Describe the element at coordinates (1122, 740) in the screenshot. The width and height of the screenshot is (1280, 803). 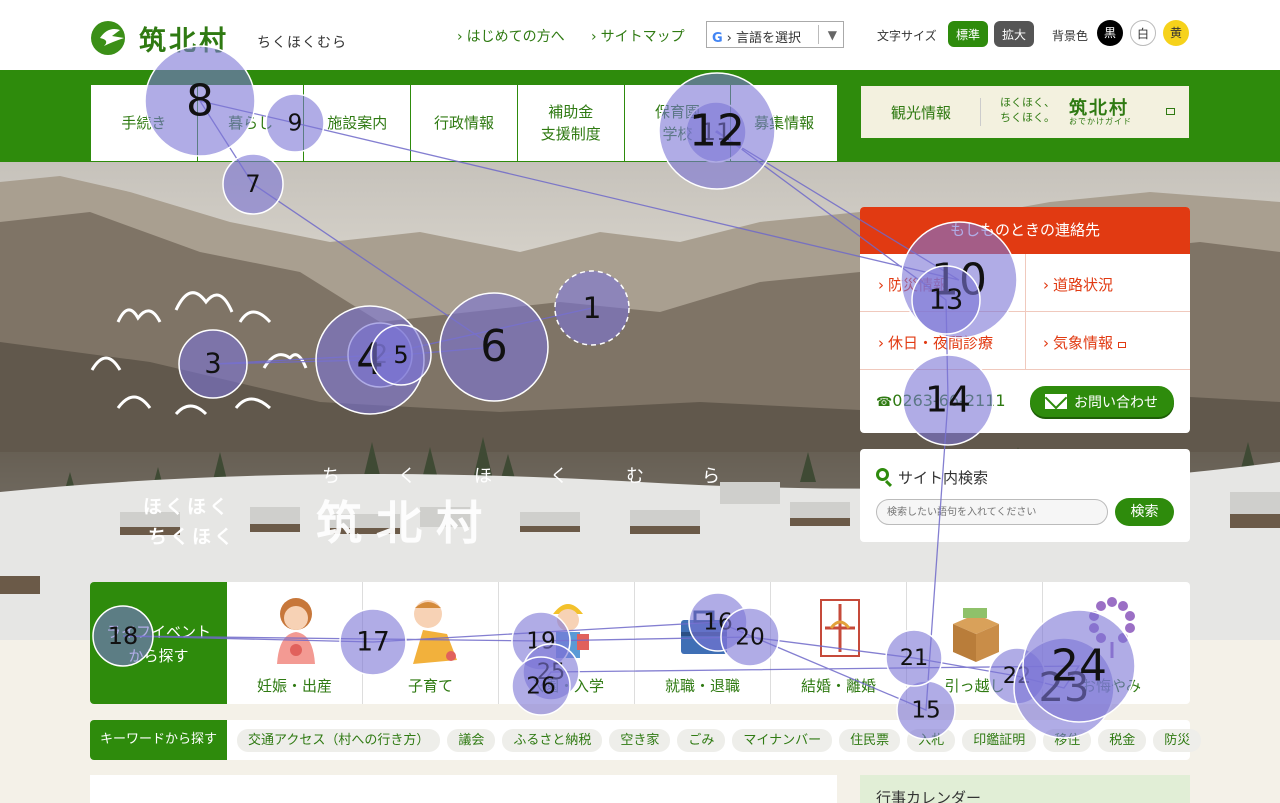
I see `keyword-tag: 税金` at that location.